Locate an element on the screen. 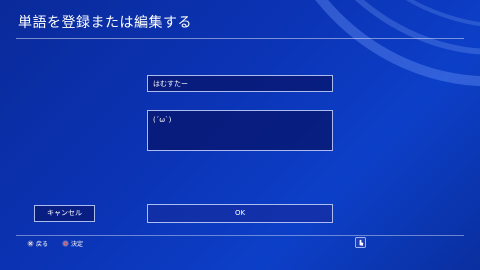 This screenshot has height=270, width=480. page-title: 単語を登録または編集する is located at coordinates (105, 23).